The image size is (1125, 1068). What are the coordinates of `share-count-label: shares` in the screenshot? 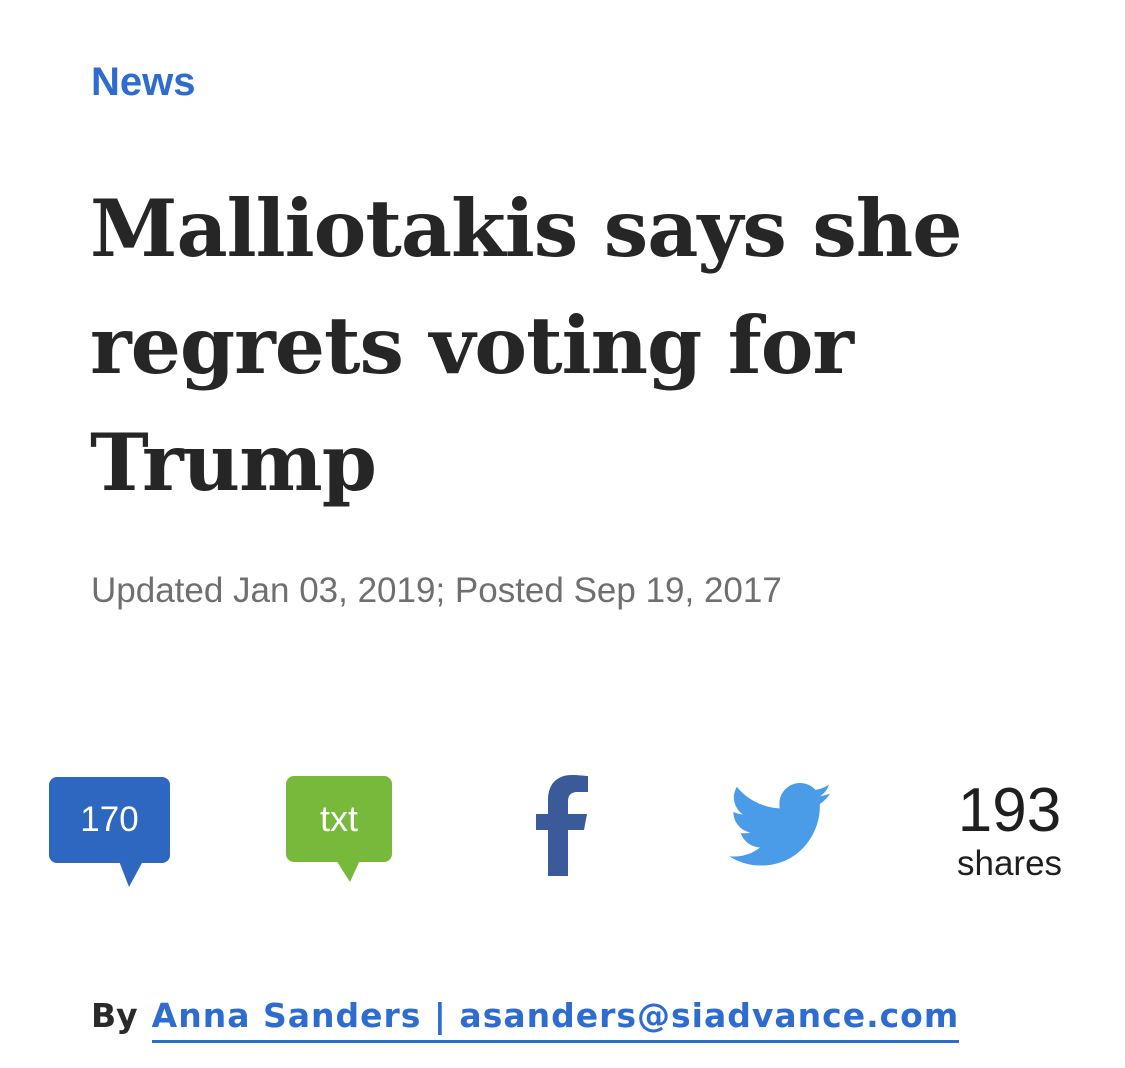 It's located at (1010, 863).